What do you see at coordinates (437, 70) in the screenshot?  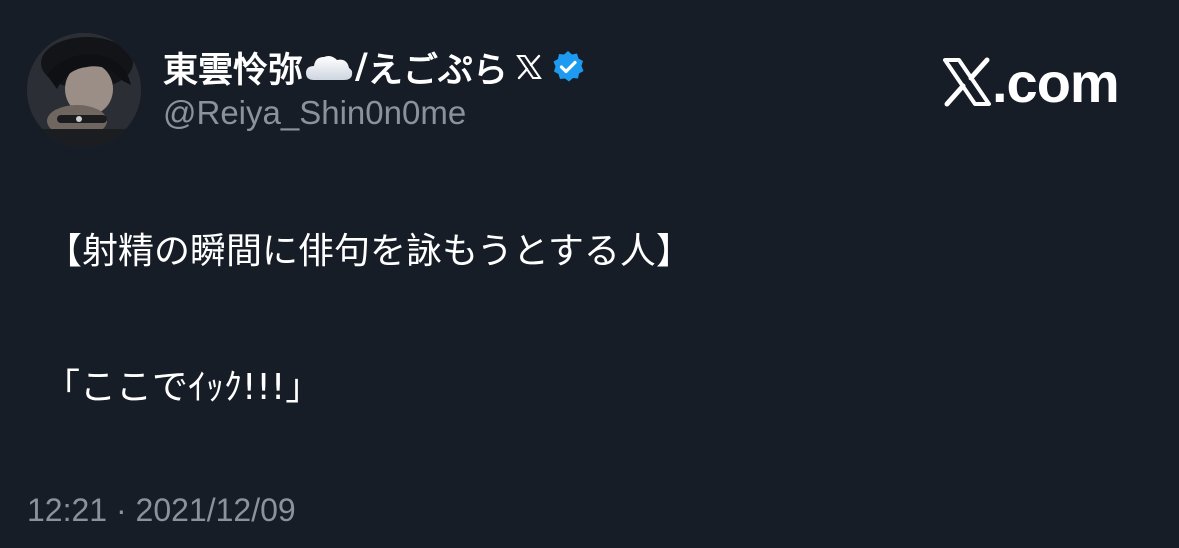 I see `display-name-suffix: えごぷら` at bounding box center [437, 70].